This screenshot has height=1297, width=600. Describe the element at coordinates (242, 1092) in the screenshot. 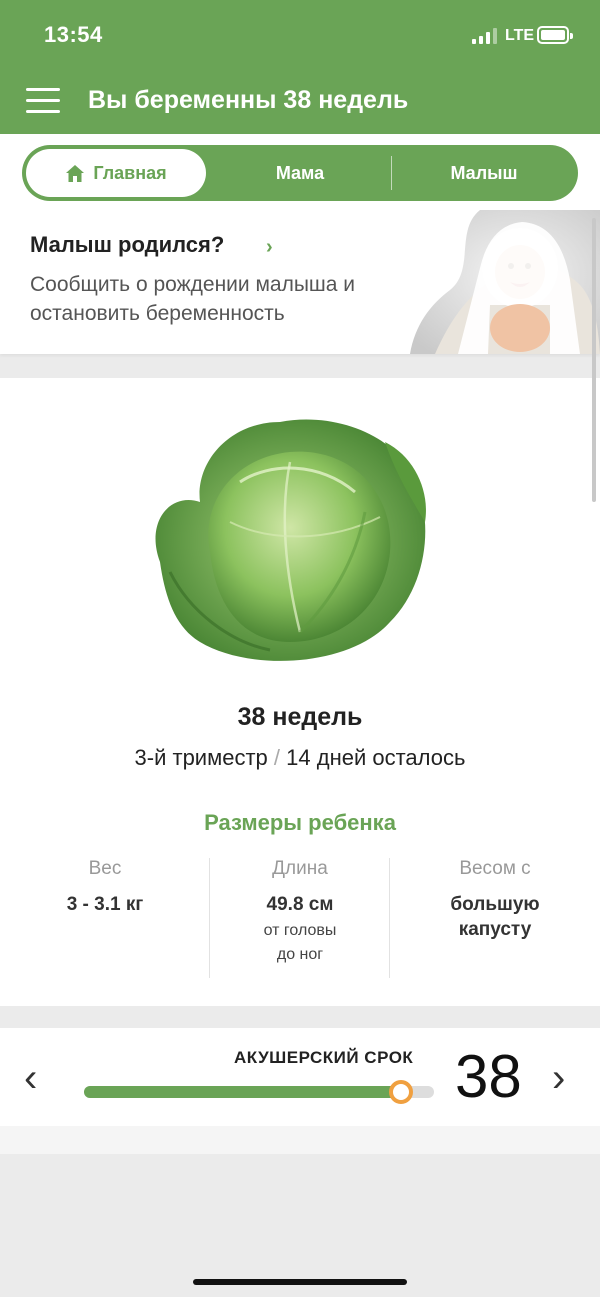

I see `week-slider-fill` at that location.